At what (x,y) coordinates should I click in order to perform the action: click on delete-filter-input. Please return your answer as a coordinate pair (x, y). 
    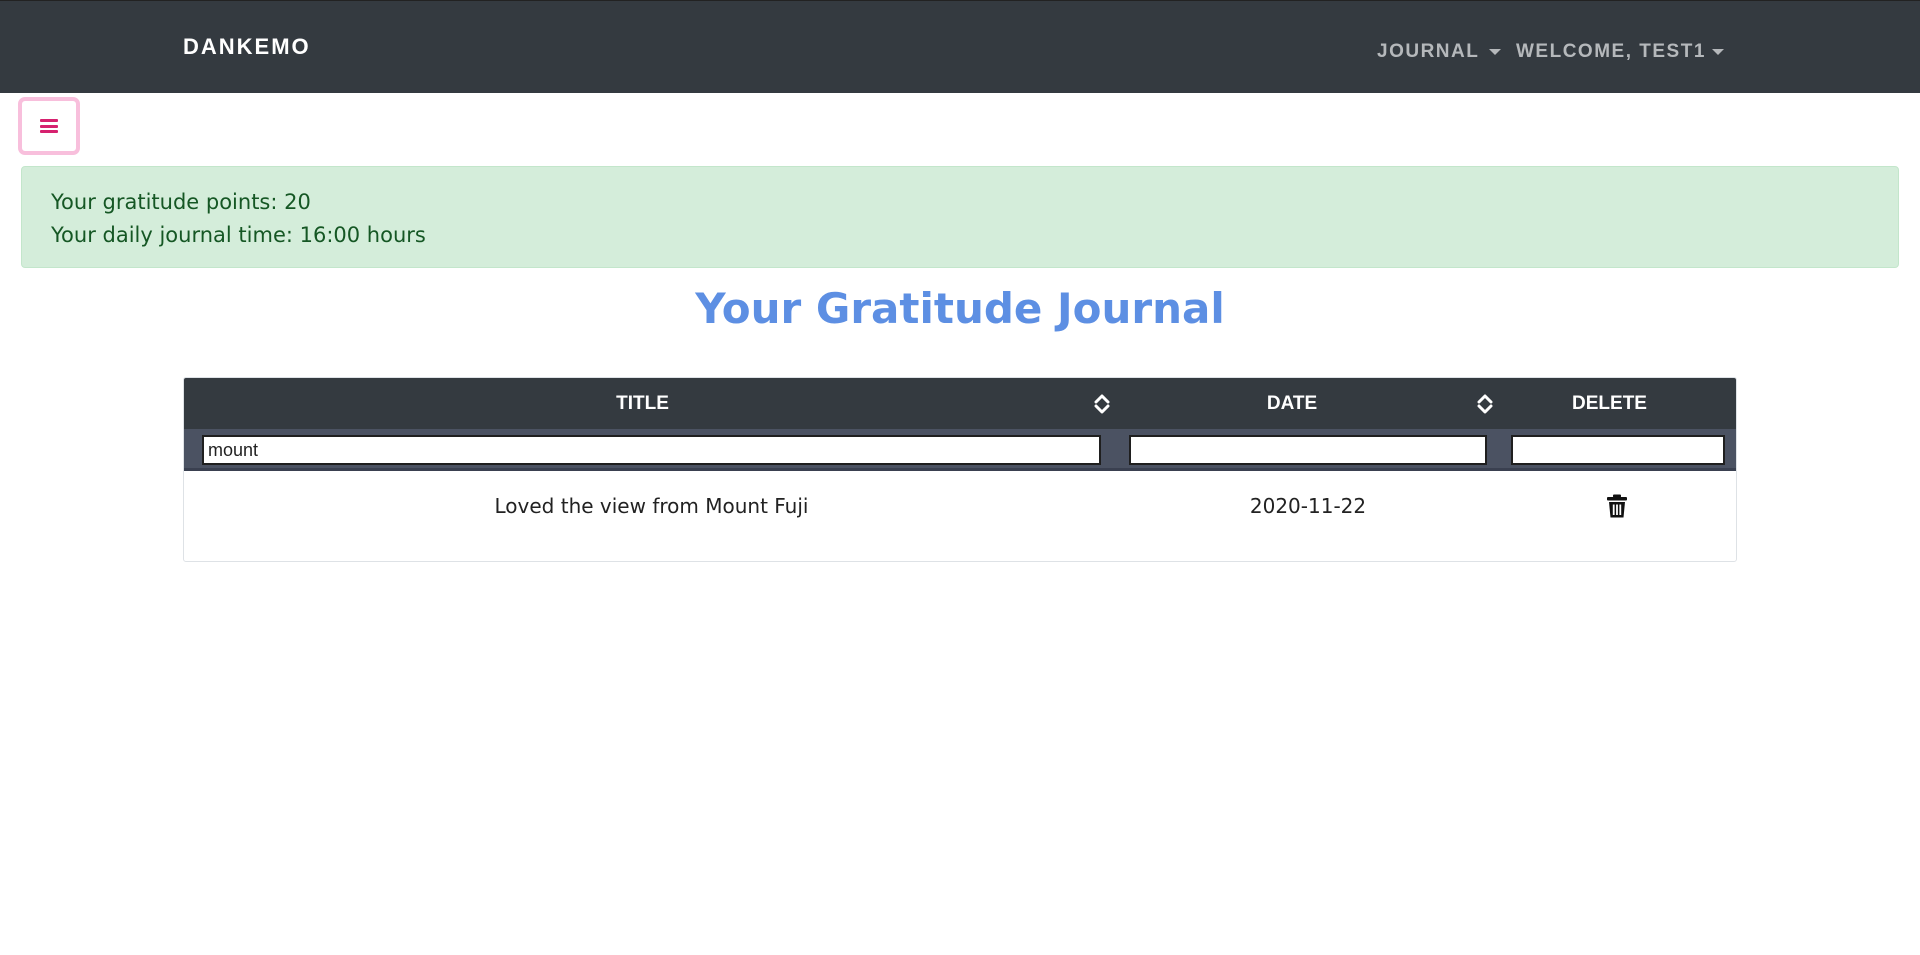
    Looking at the image, I should click on (1618, 450).